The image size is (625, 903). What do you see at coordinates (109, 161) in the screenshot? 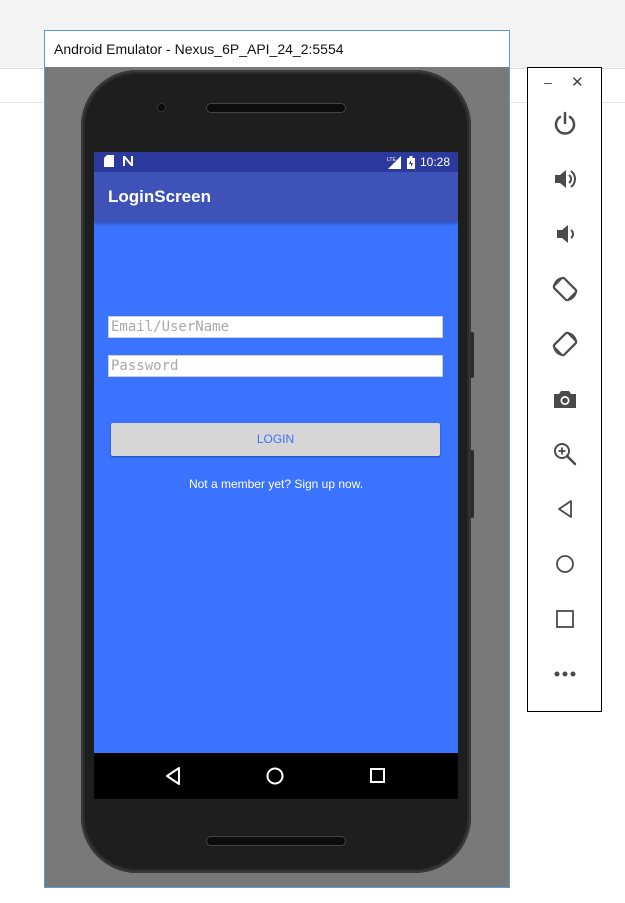
I see `sd-card-icon` at bounding box center [109, 161].